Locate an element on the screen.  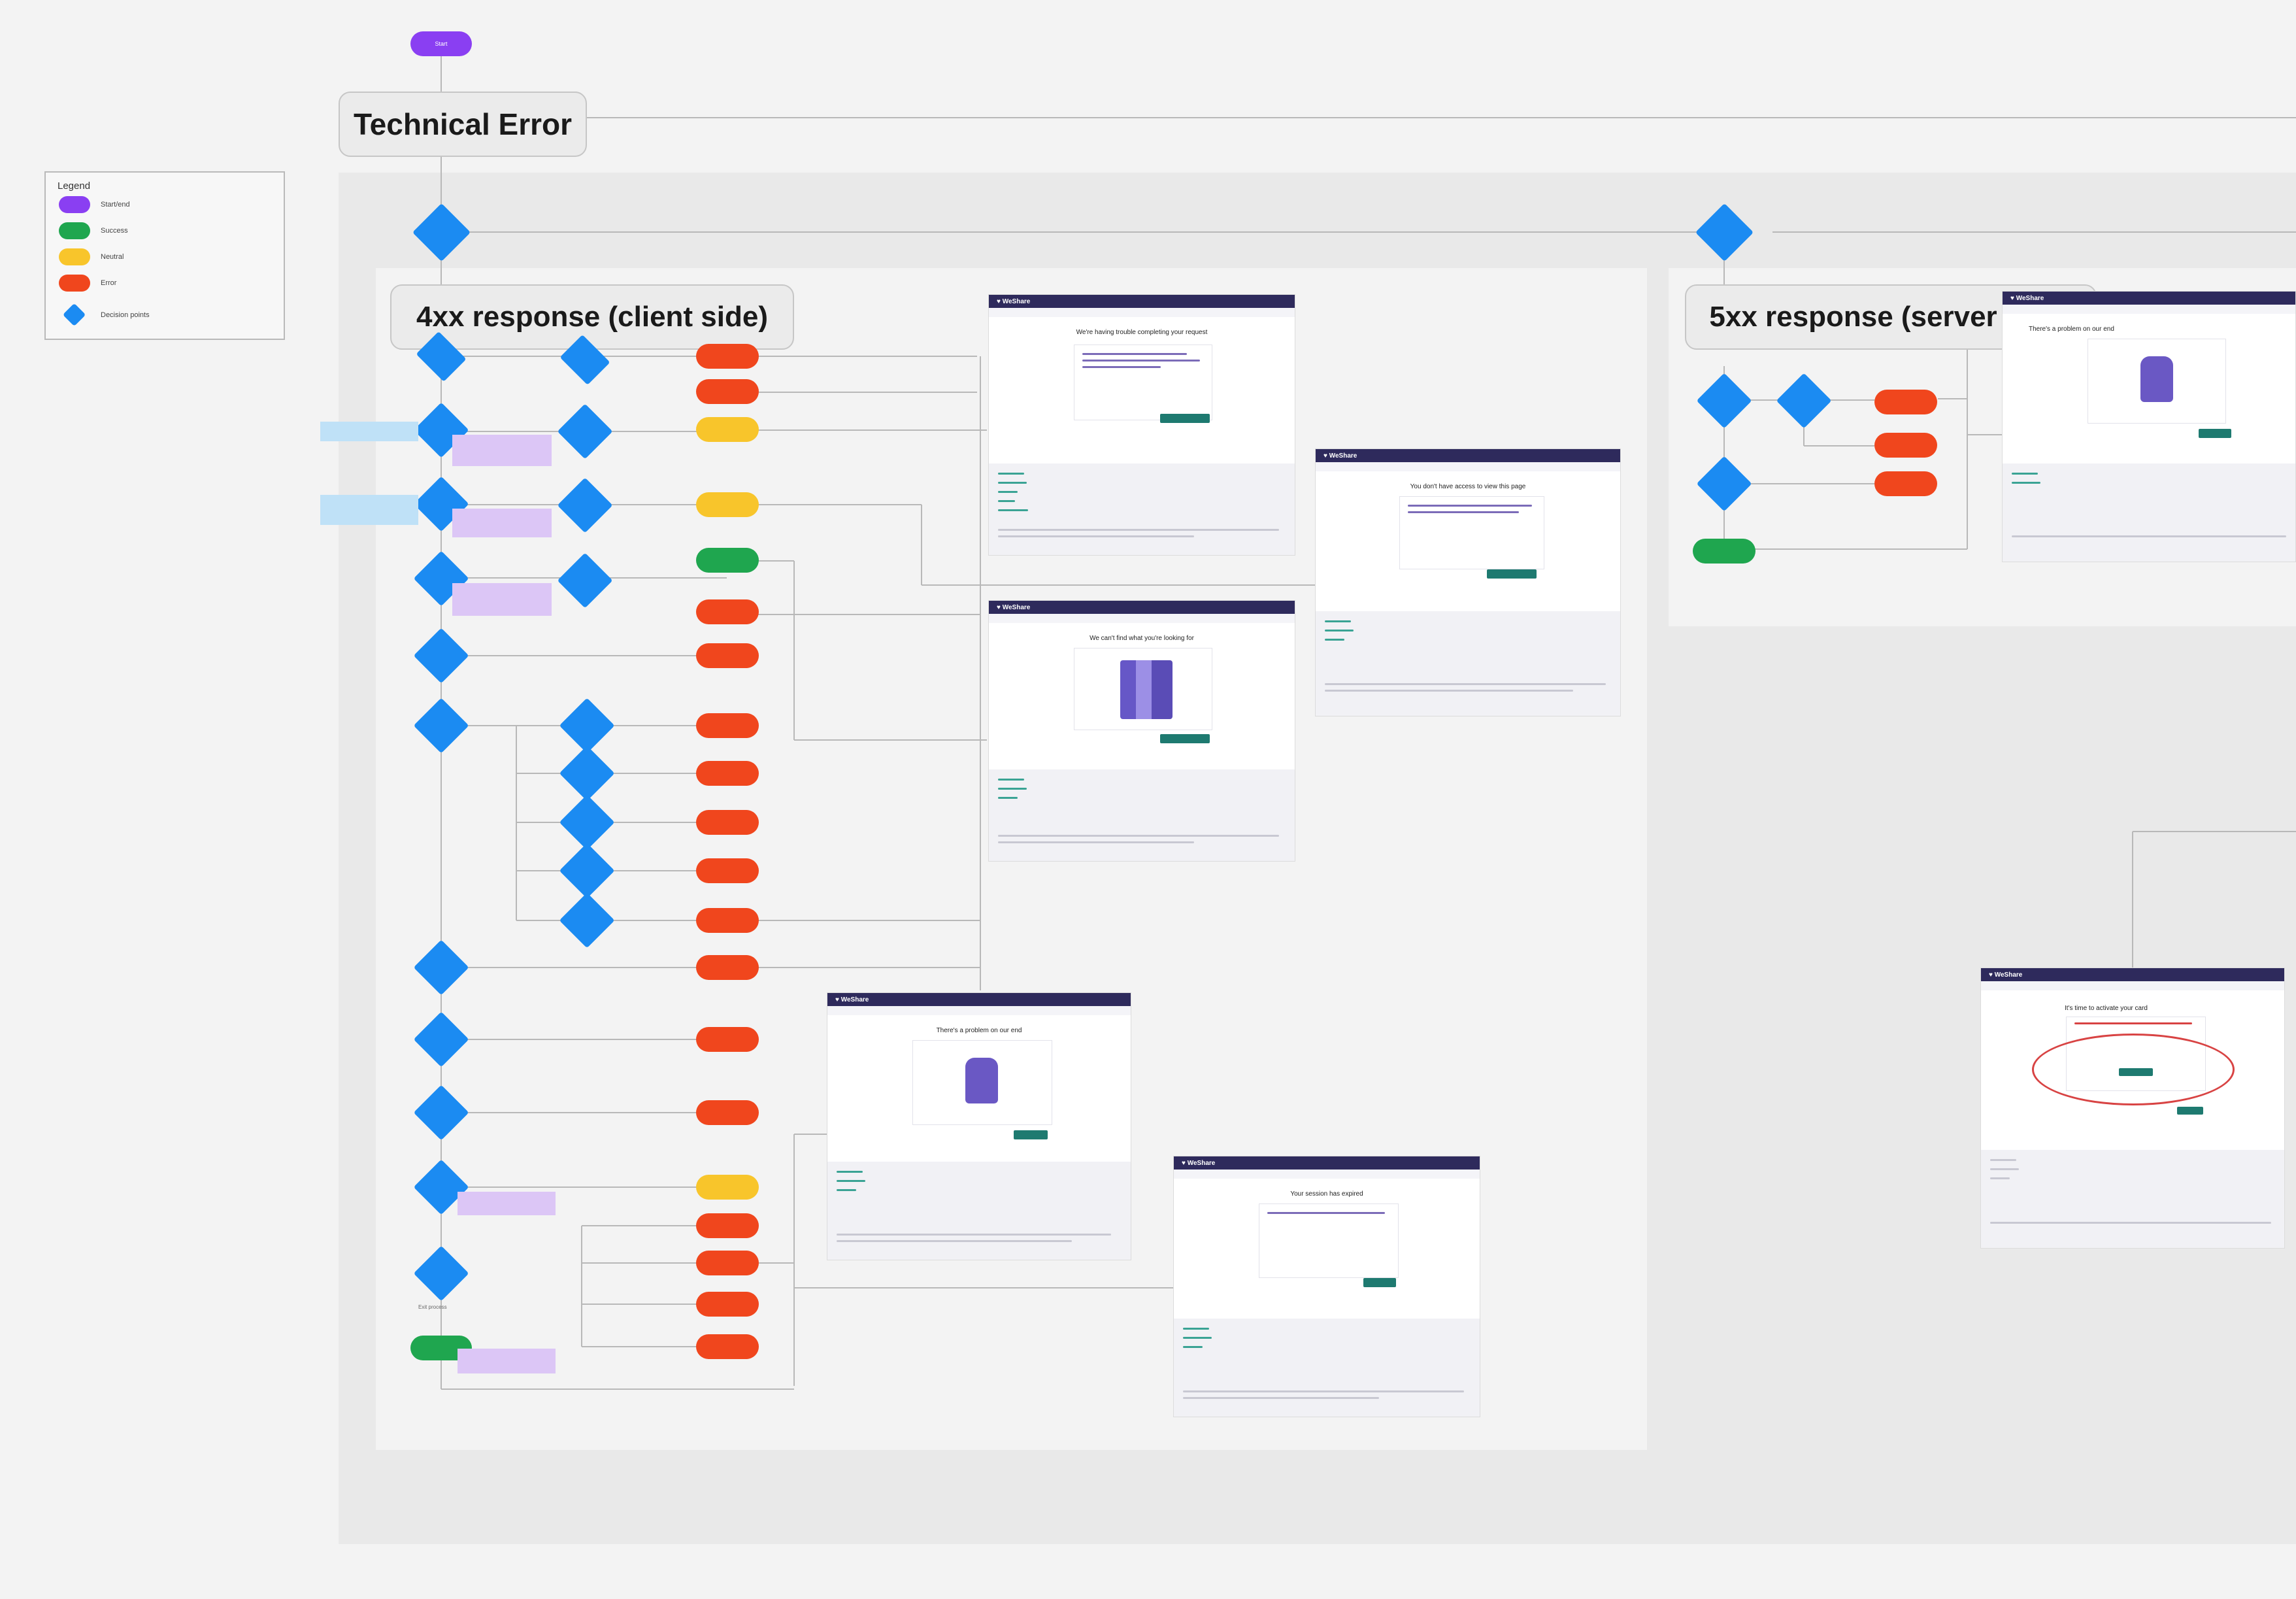
exit-process-label: Exit process is located at coordinates (432, 1307).